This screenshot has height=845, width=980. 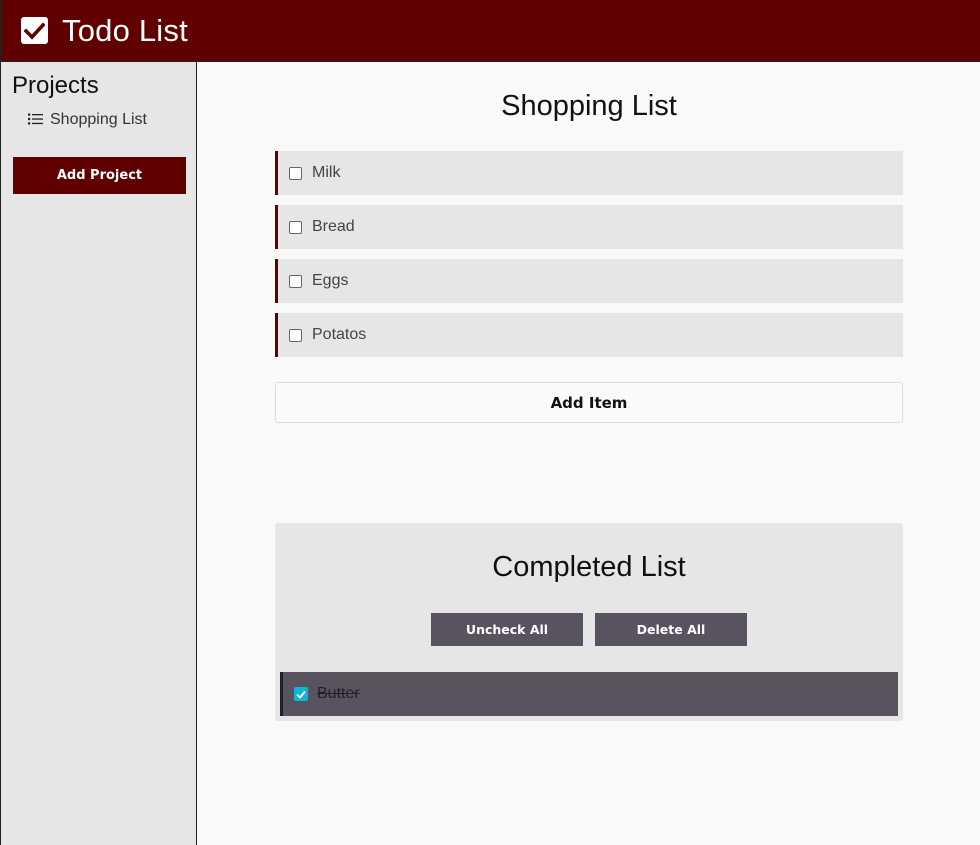 I want to click on completed-label: Butter, so click(x=338, y=693).